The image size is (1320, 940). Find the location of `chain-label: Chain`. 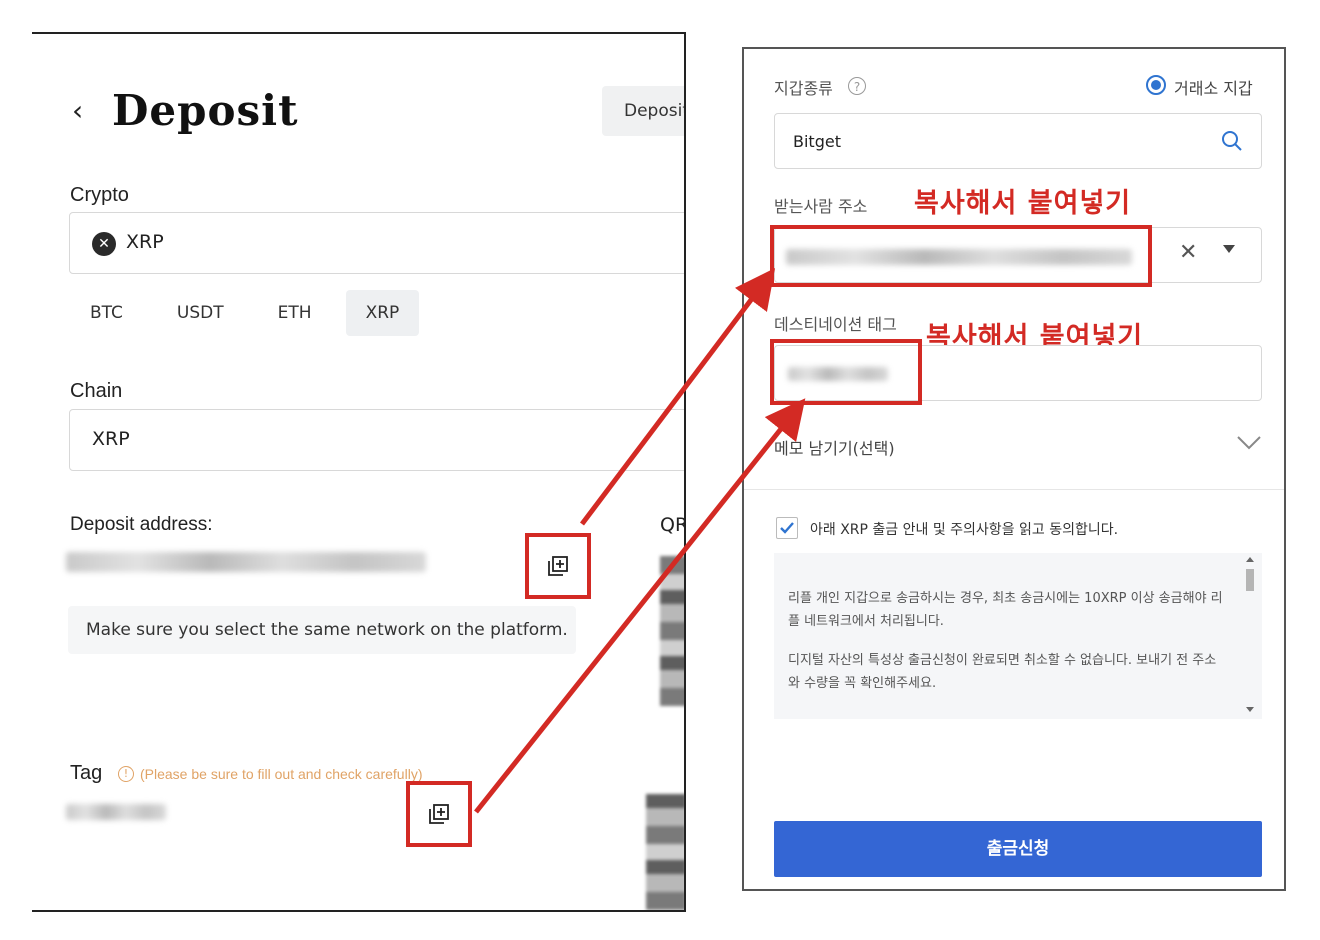

chain-label: Chain is located at coordinates (96, 391).